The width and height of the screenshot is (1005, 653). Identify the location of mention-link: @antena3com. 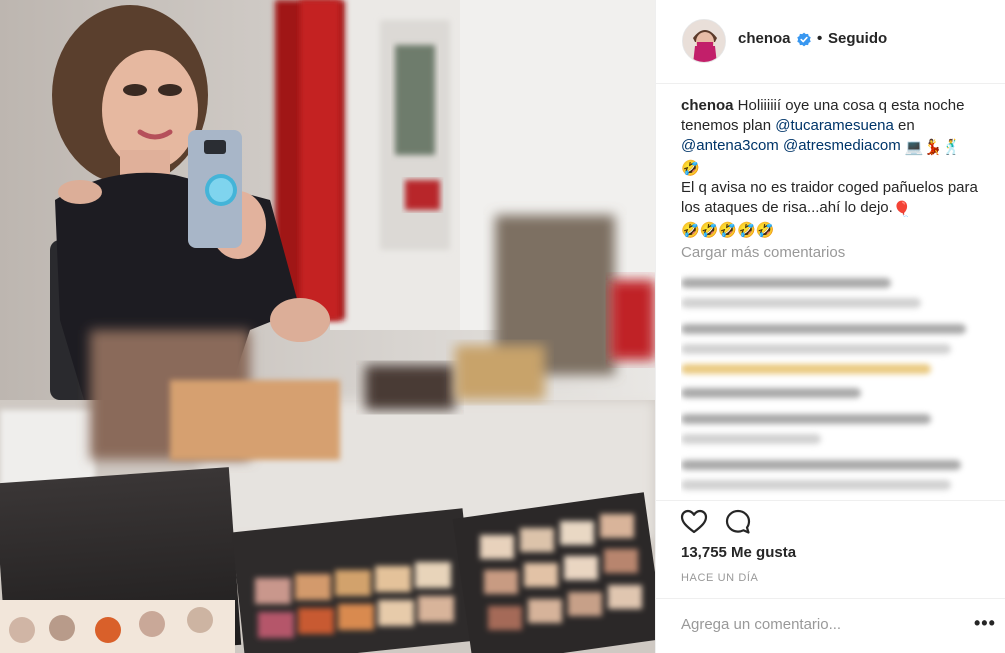
(730, 145).